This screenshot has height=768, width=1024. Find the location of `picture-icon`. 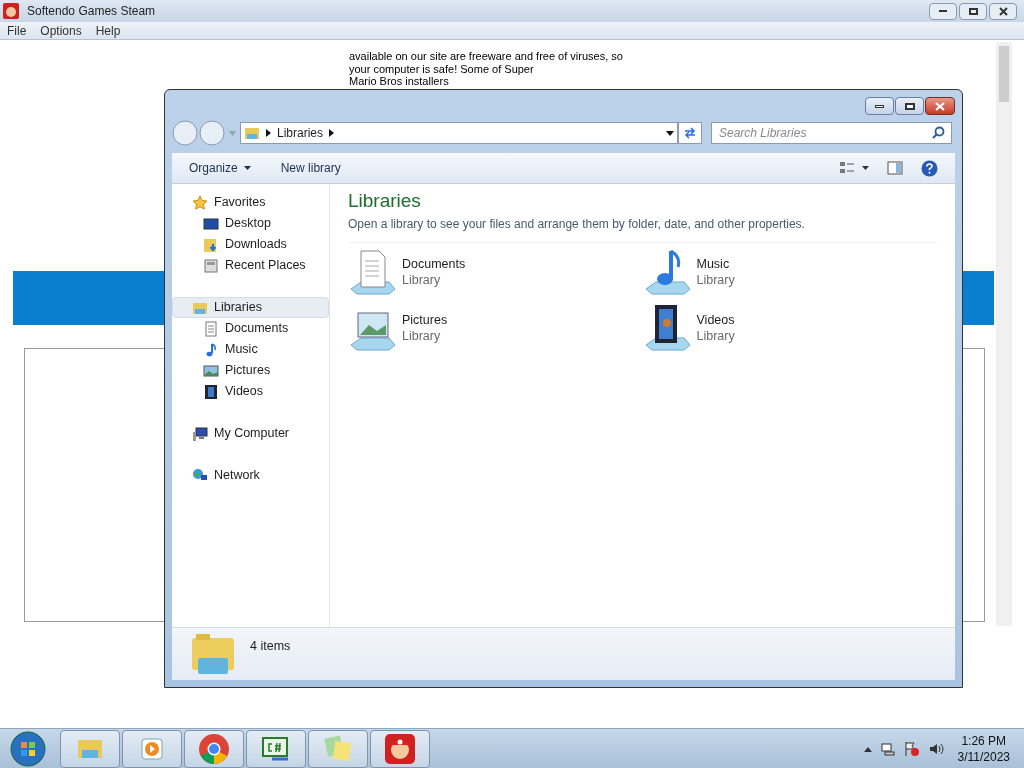

picture-icon is located at coordinates (211, 370).